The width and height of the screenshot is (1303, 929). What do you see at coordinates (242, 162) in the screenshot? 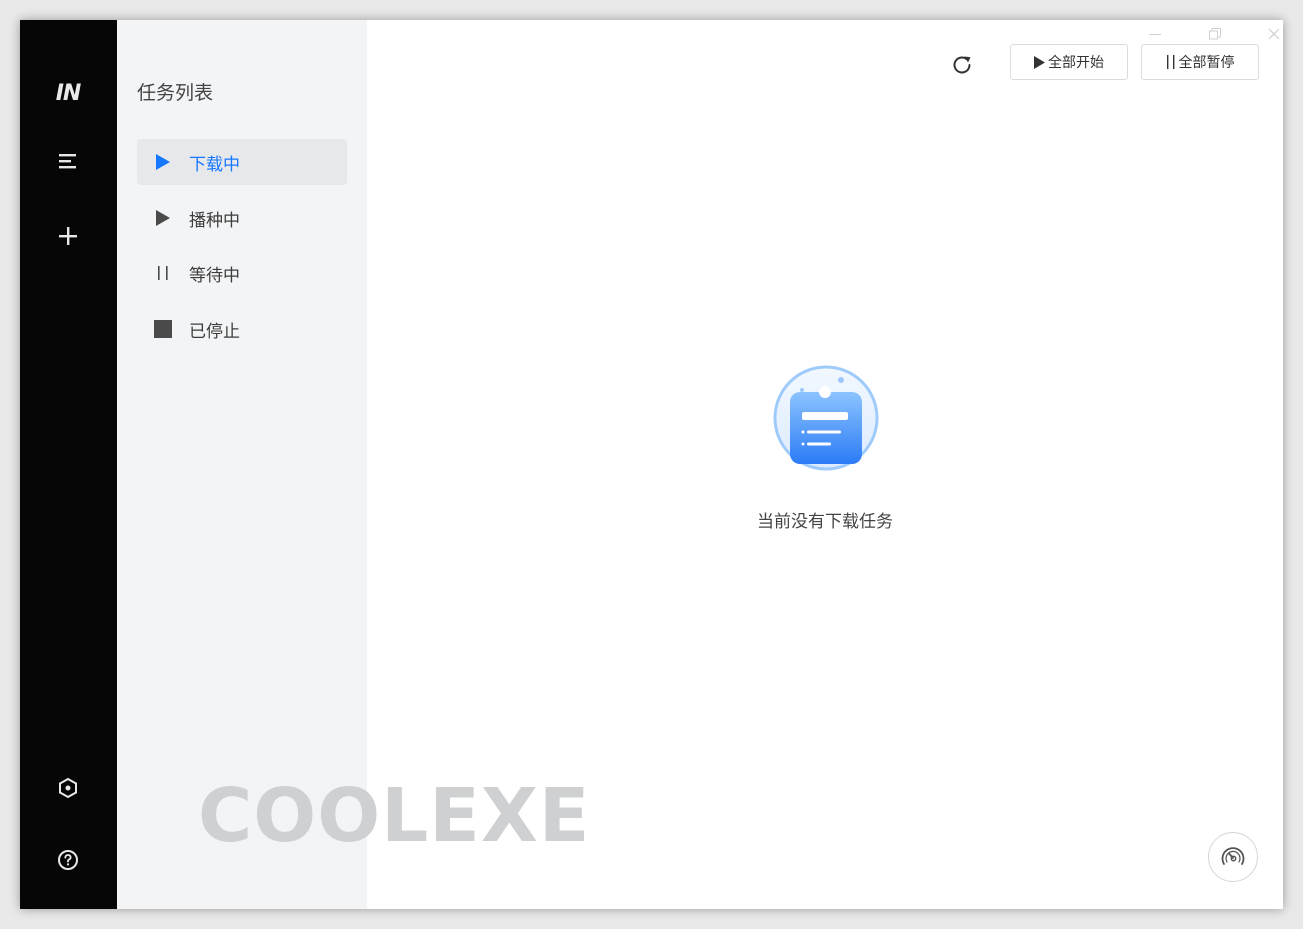
I see `nav-item-downloading: 下载中` at bounding box center [242, 162].